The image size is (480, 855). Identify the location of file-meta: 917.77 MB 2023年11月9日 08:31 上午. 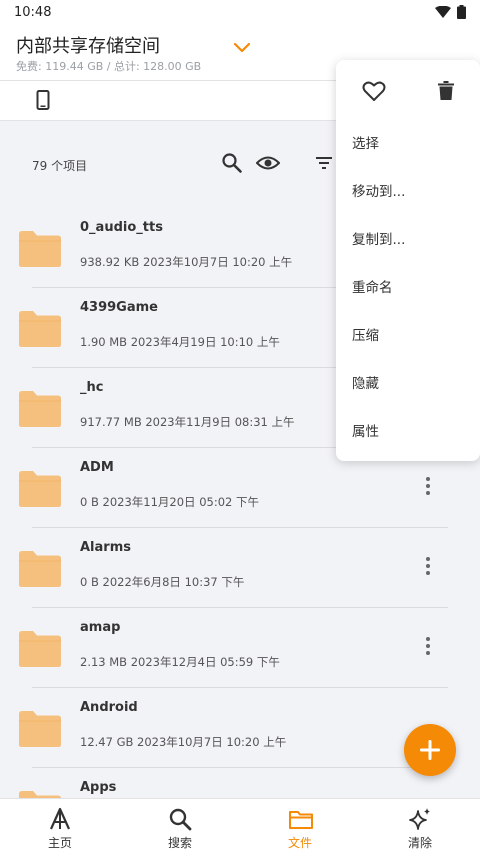
(187, 422).